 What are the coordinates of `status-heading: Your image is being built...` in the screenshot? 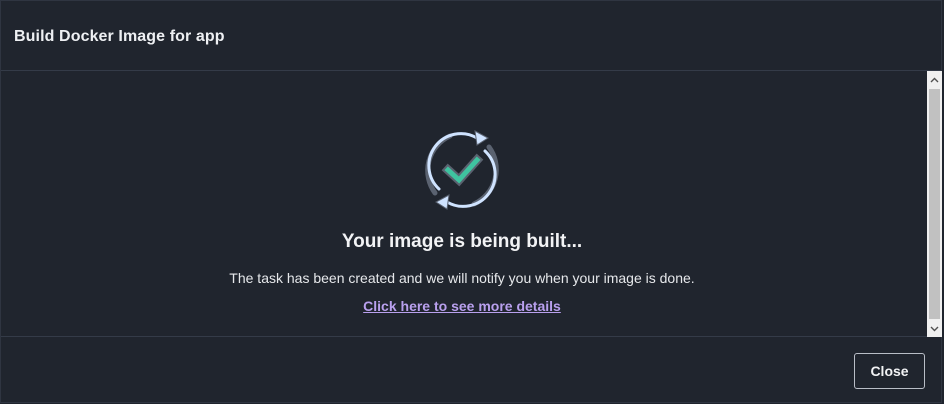 It's located at (462, 241).